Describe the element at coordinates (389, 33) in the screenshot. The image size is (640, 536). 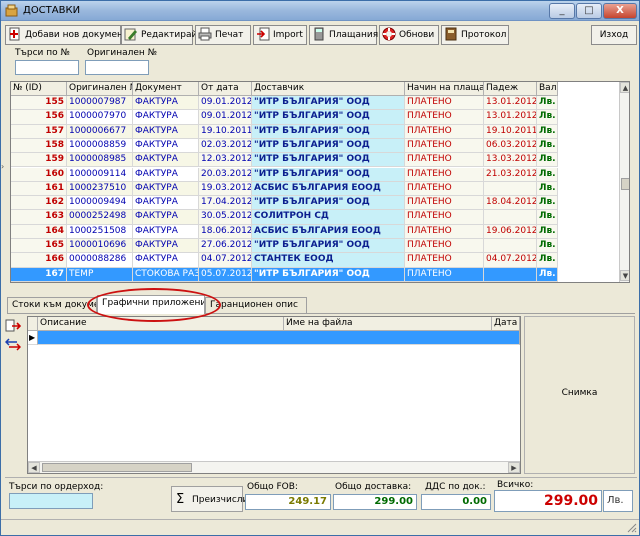
I see `lifebuoy-icon` at that location.